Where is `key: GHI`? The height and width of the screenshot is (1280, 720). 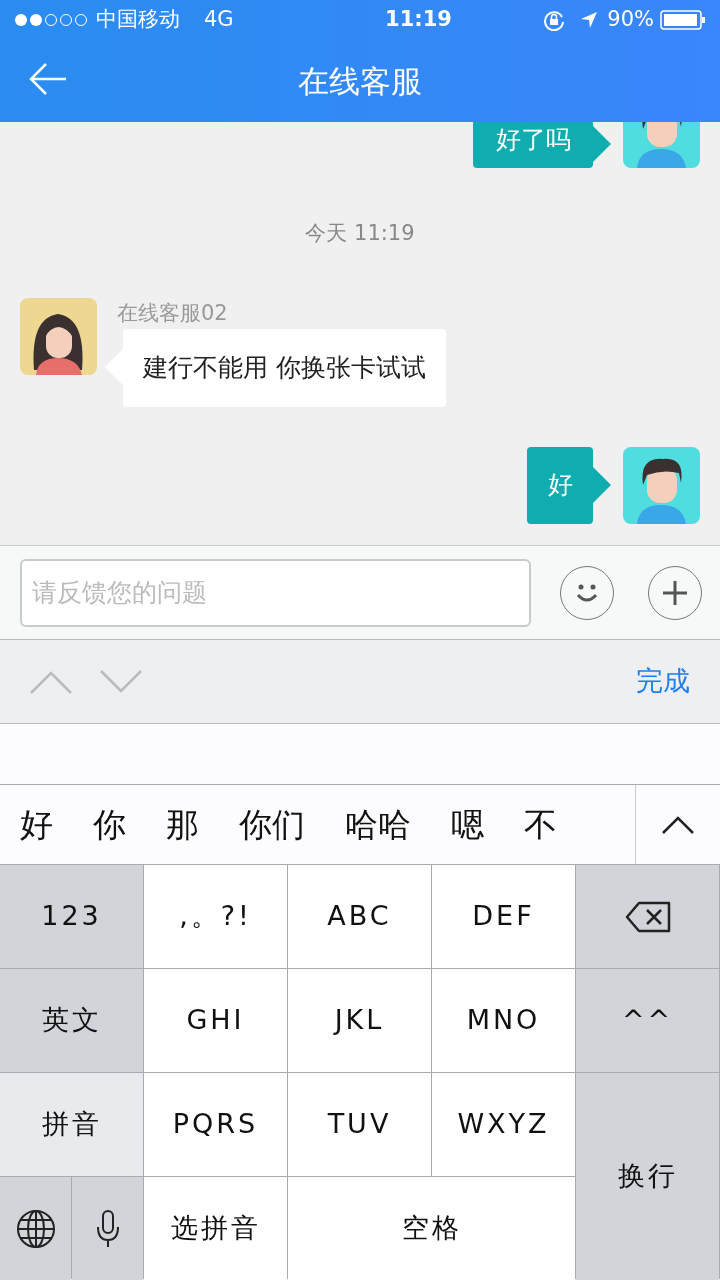
key: GHI is located at coordinates (215, 1020).